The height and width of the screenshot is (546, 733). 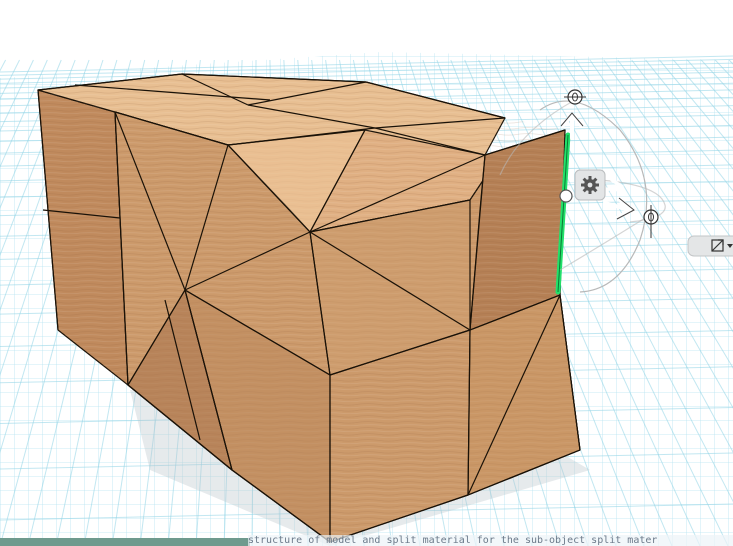 I want to click on side-tool-widget, so click(x=710, y=246).